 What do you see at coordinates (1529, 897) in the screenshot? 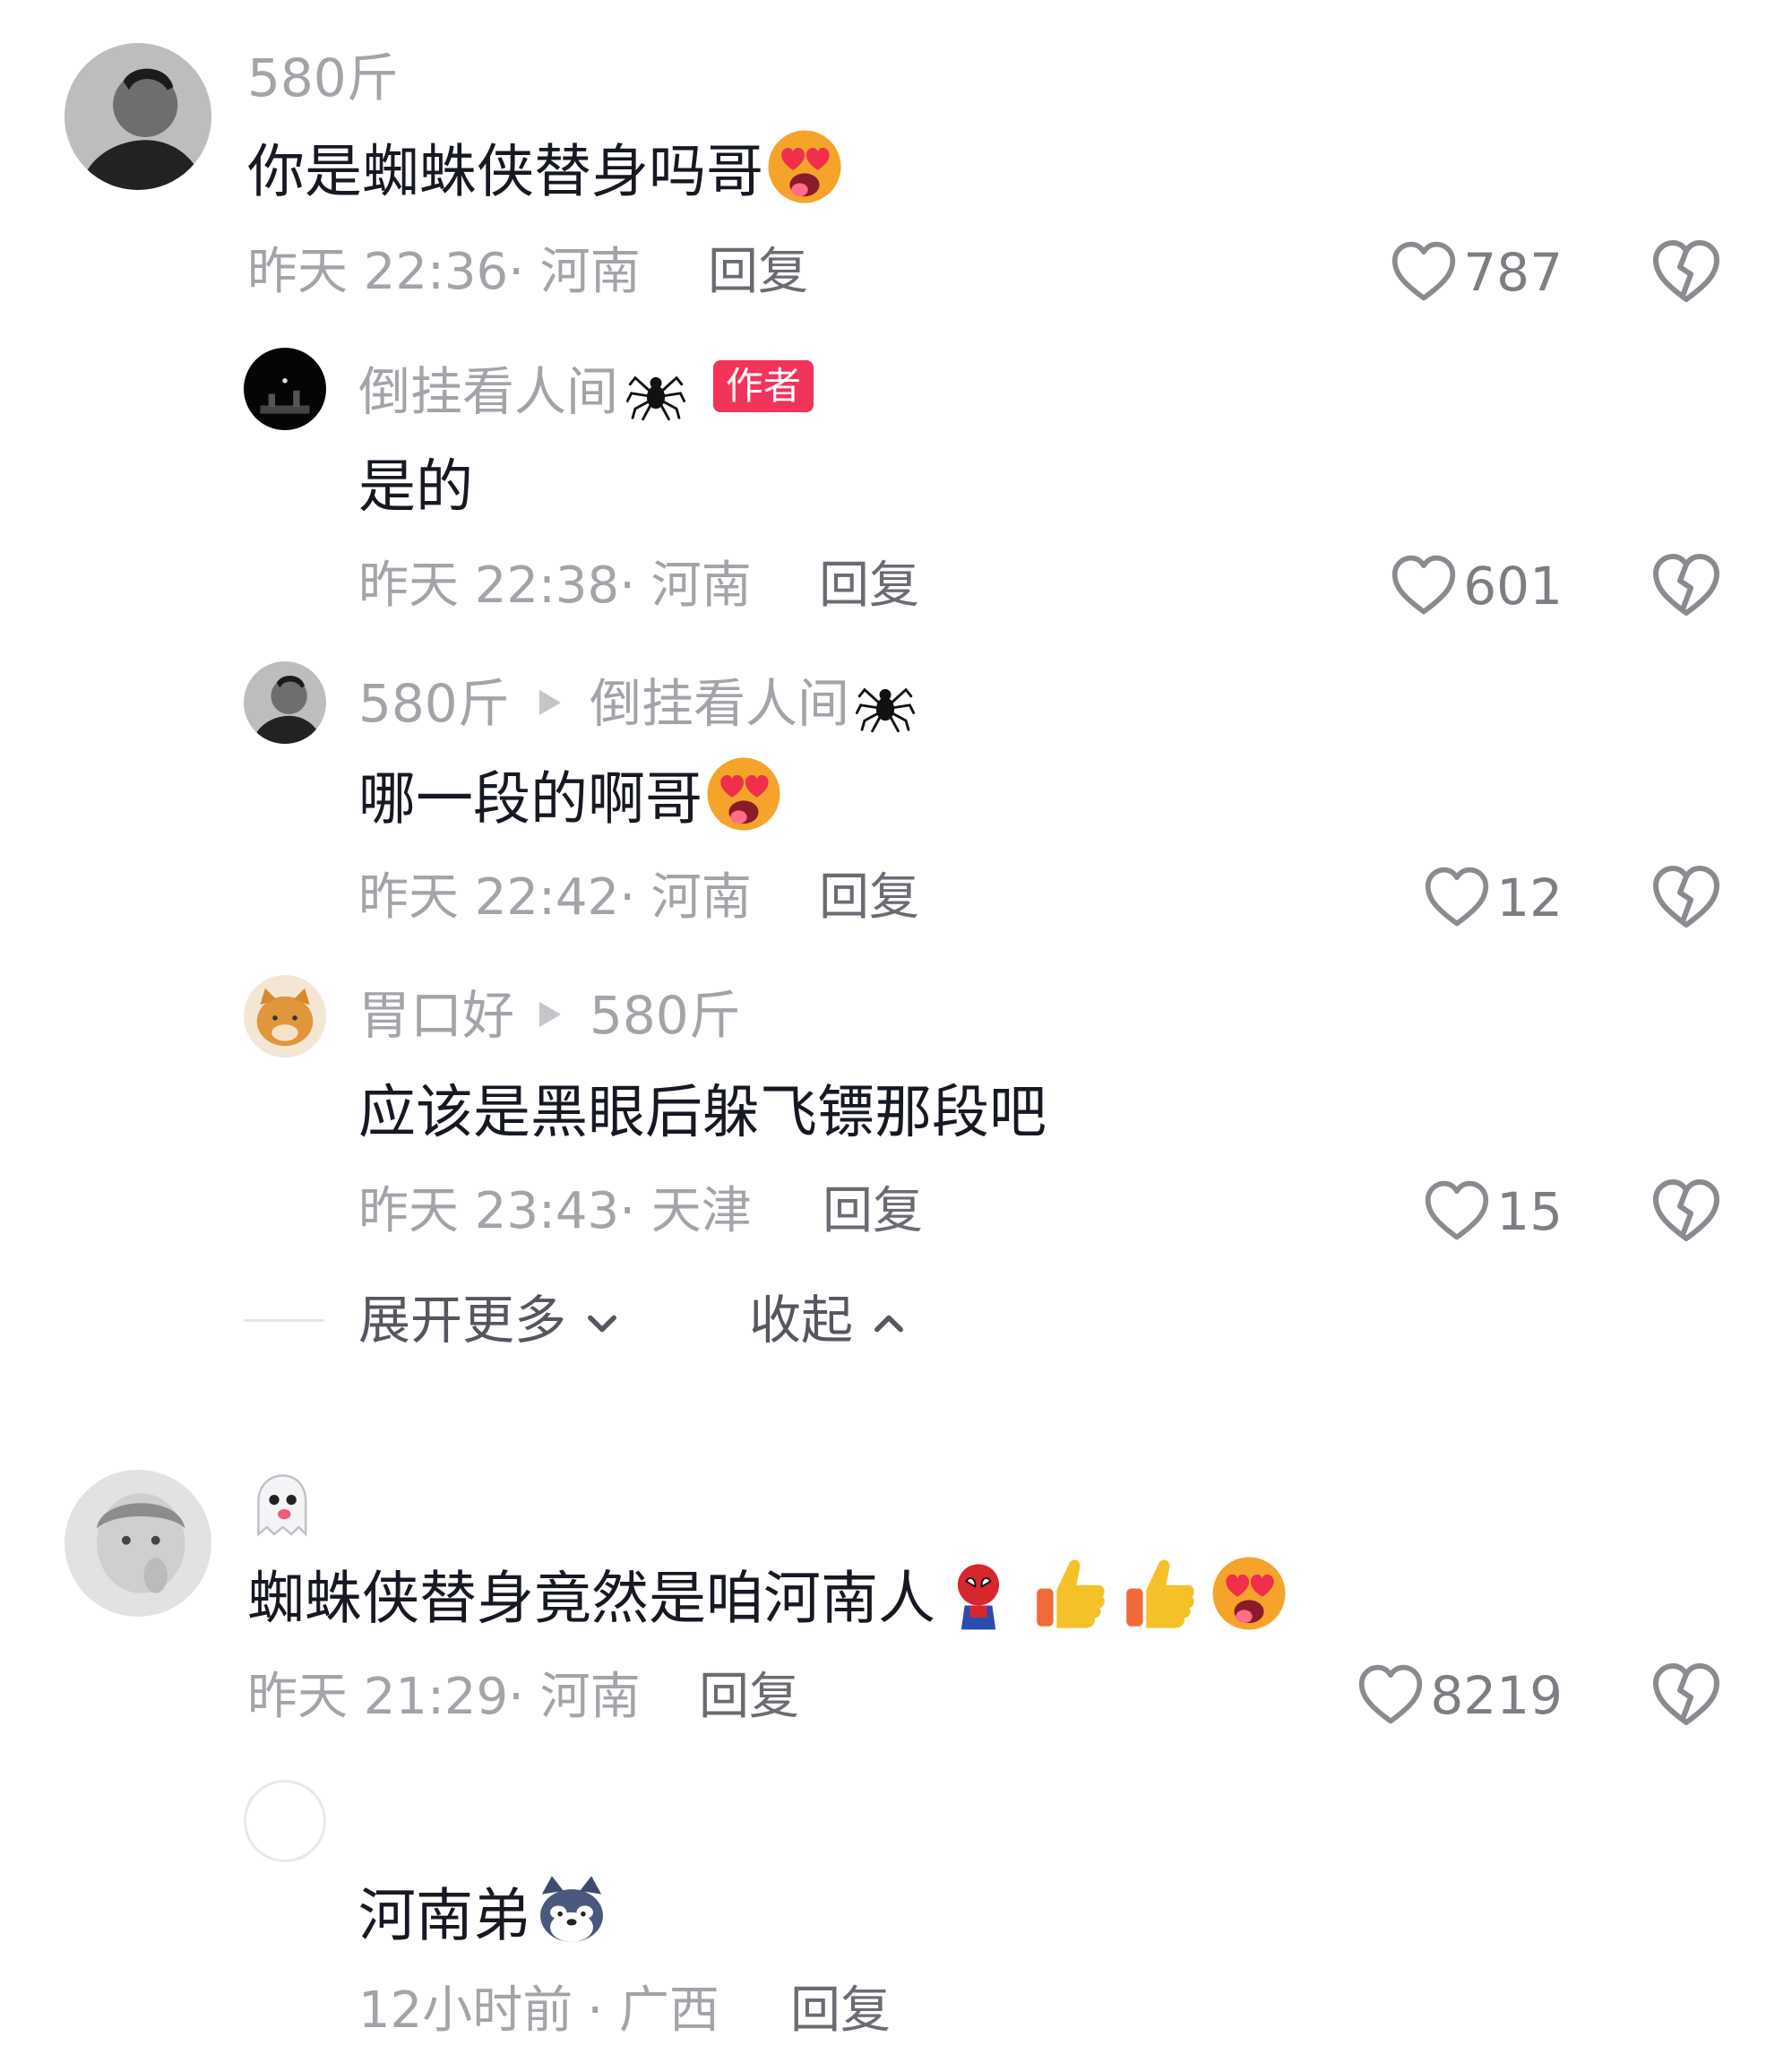
I see `like-count: 12` at bounding box center [1529, 897].